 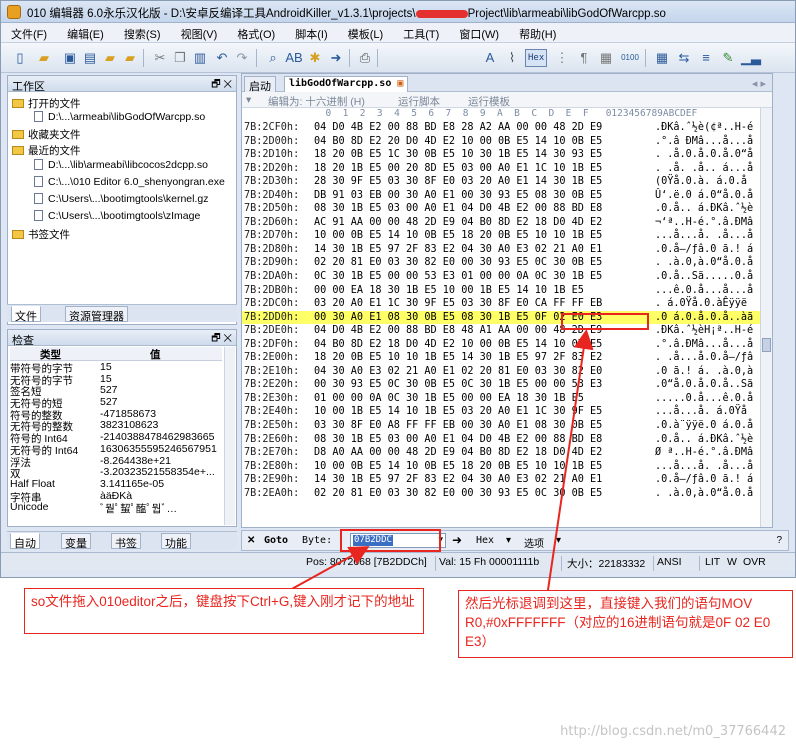 What do you see at coordinates (570, 460) in the screenshot?
I see `arrow-to-bytes` at bounding box center [570, 460].